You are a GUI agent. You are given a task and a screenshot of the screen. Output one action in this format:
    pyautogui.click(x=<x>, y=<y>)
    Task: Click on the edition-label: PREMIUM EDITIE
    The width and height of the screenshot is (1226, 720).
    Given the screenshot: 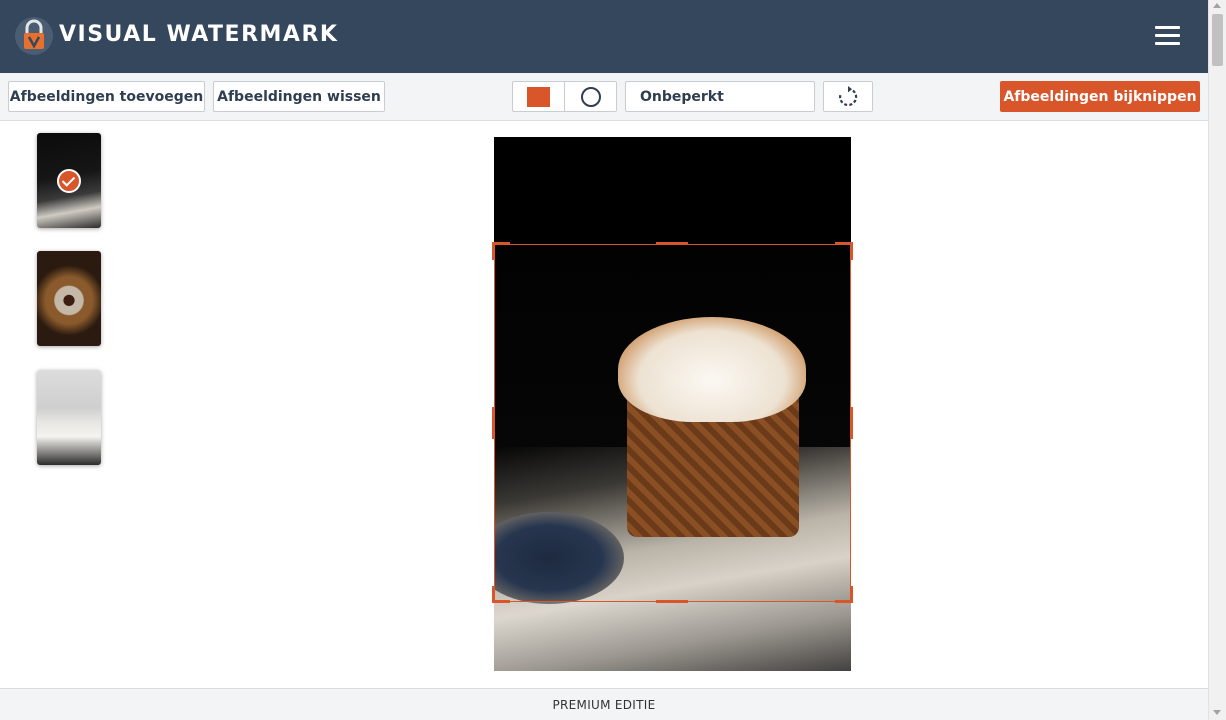 What is the action you would take?
    pyautogui.click(x=604, y=704)
    